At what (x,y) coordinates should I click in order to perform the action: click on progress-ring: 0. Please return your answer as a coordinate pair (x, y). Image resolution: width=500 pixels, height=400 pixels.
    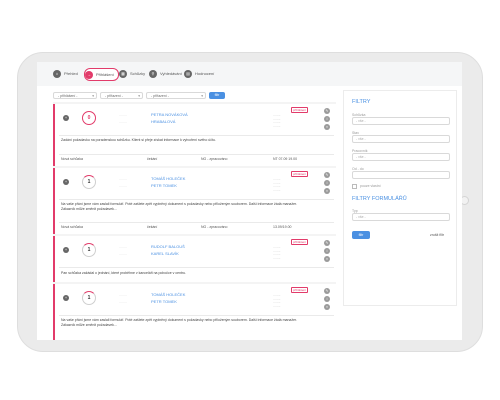
    Looking at the image, I should click on (89, 118).